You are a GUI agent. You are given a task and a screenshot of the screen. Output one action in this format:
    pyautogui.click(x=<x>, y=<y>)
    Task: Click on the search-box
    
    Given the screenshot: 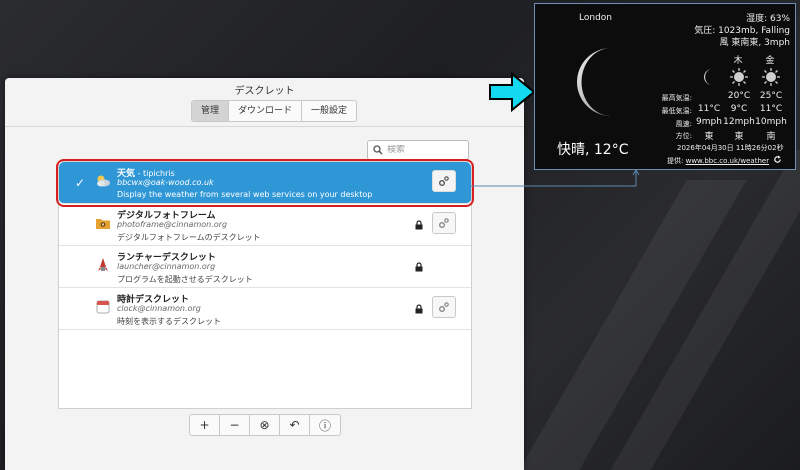 What is the action you would take?
    pyautogui.click(x=418, y=150)
    